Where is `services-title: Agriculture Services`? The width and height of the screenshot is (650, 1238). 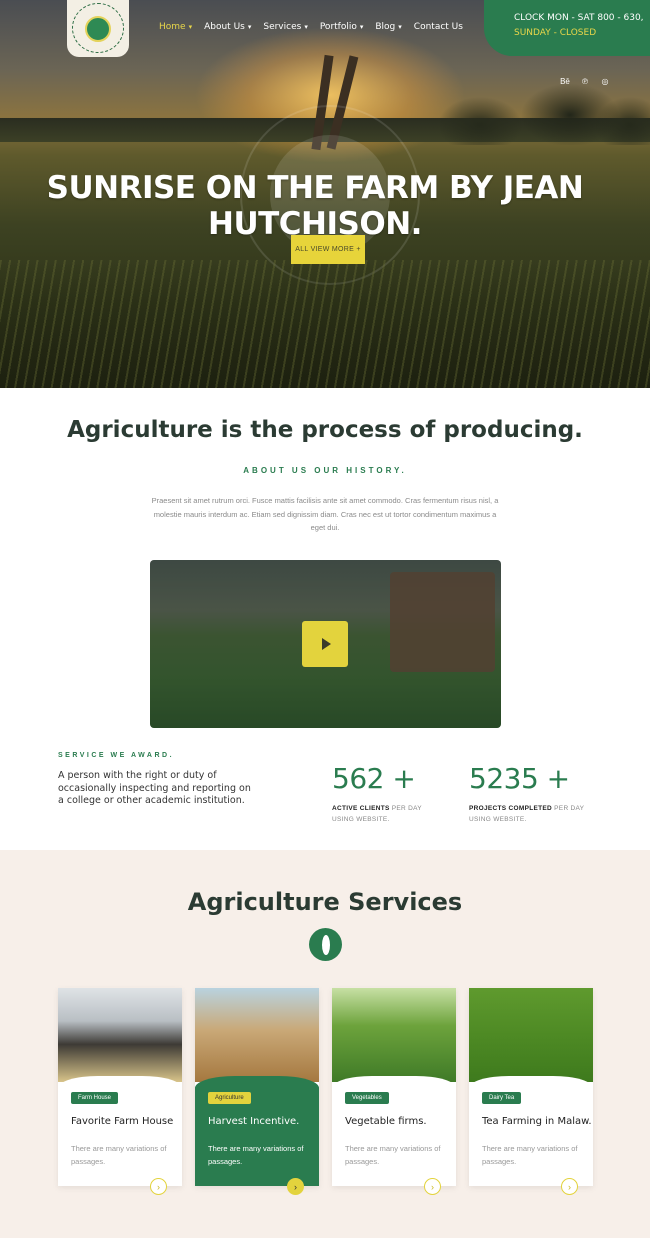 services-title: Agriculture Services is located at coordinates (325, 902).